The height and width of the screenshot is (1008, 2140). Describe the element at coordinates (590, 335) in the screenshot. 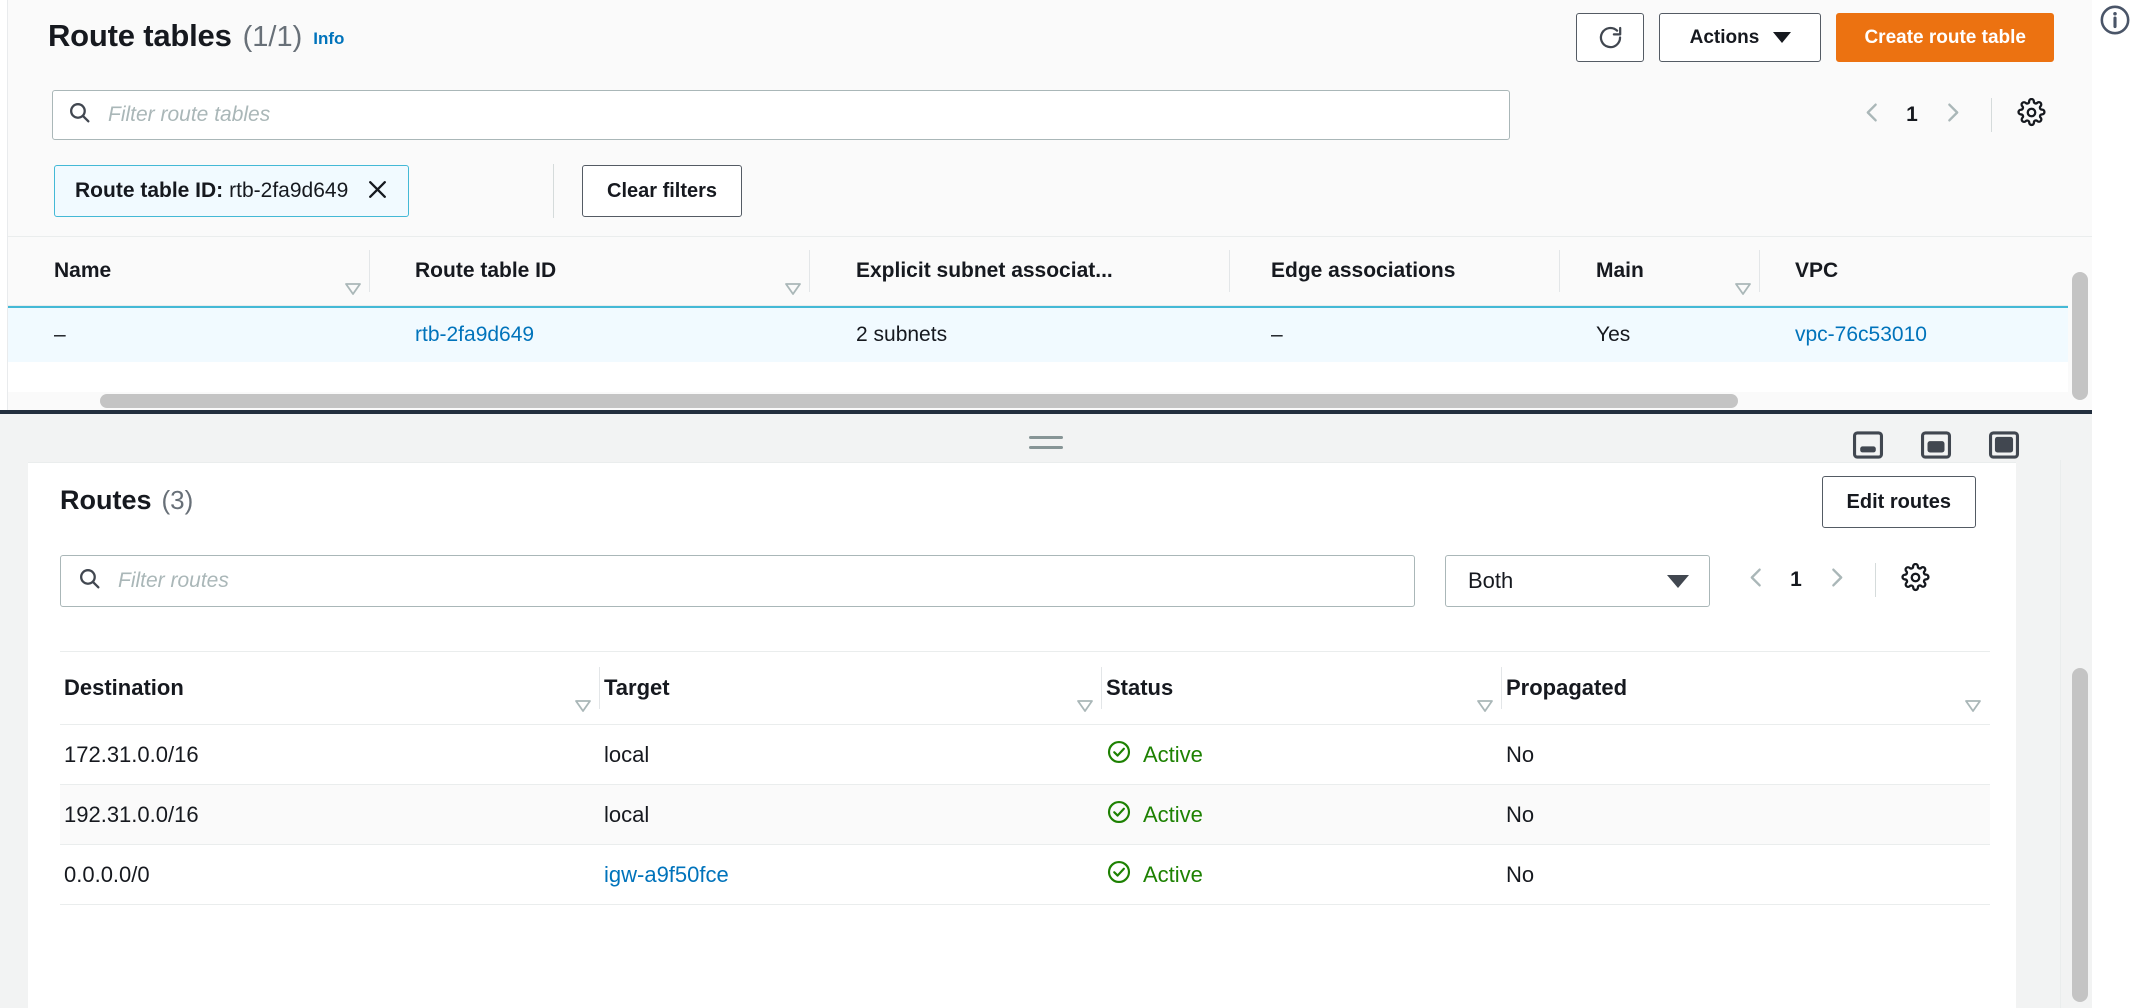

I see `cell-route-table-id: rtb-2fa9d649` at that location.